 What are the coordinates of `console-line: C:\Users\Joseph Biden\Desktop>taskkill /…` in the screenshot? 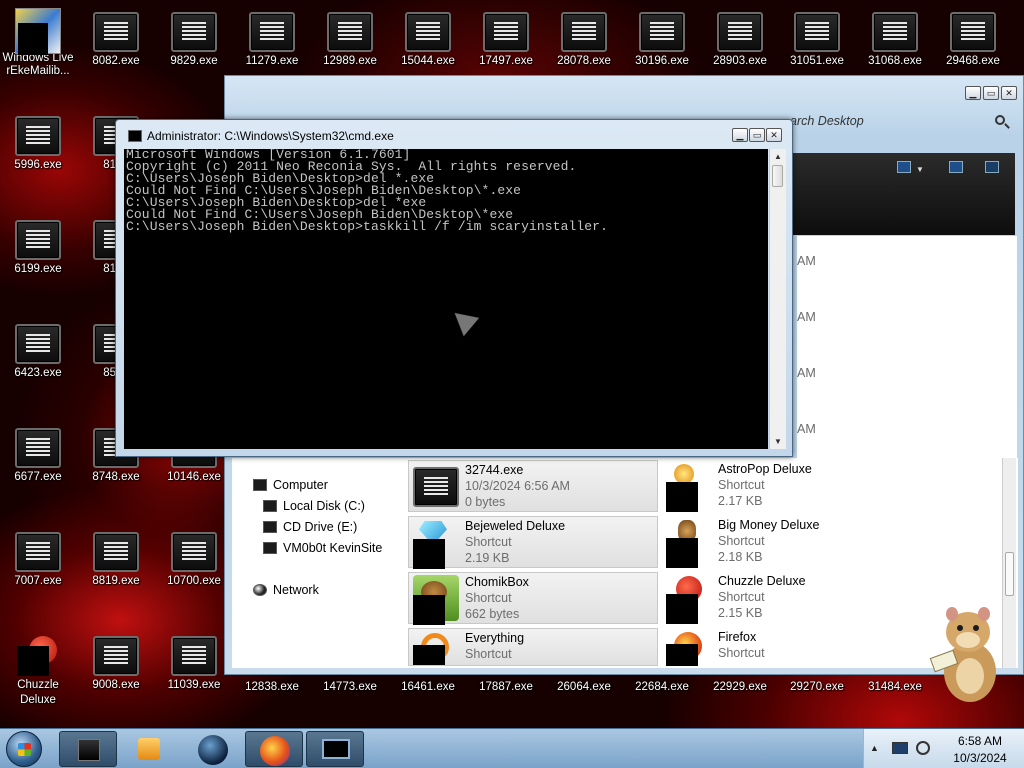 It's located at (367, 226).